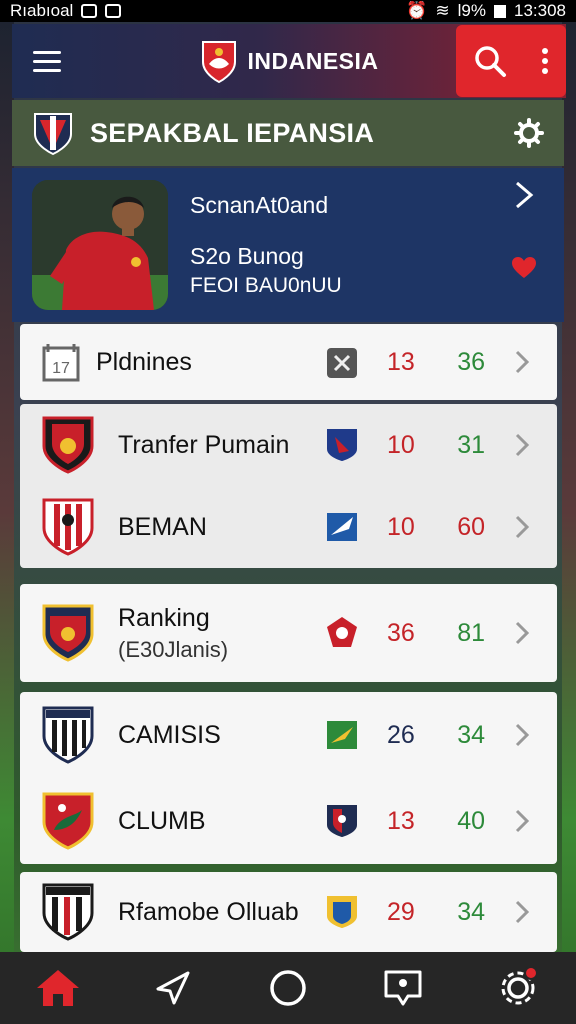 The image size is (576, 1024). I want to click on score-pair: 10 31, so click(447, 445).